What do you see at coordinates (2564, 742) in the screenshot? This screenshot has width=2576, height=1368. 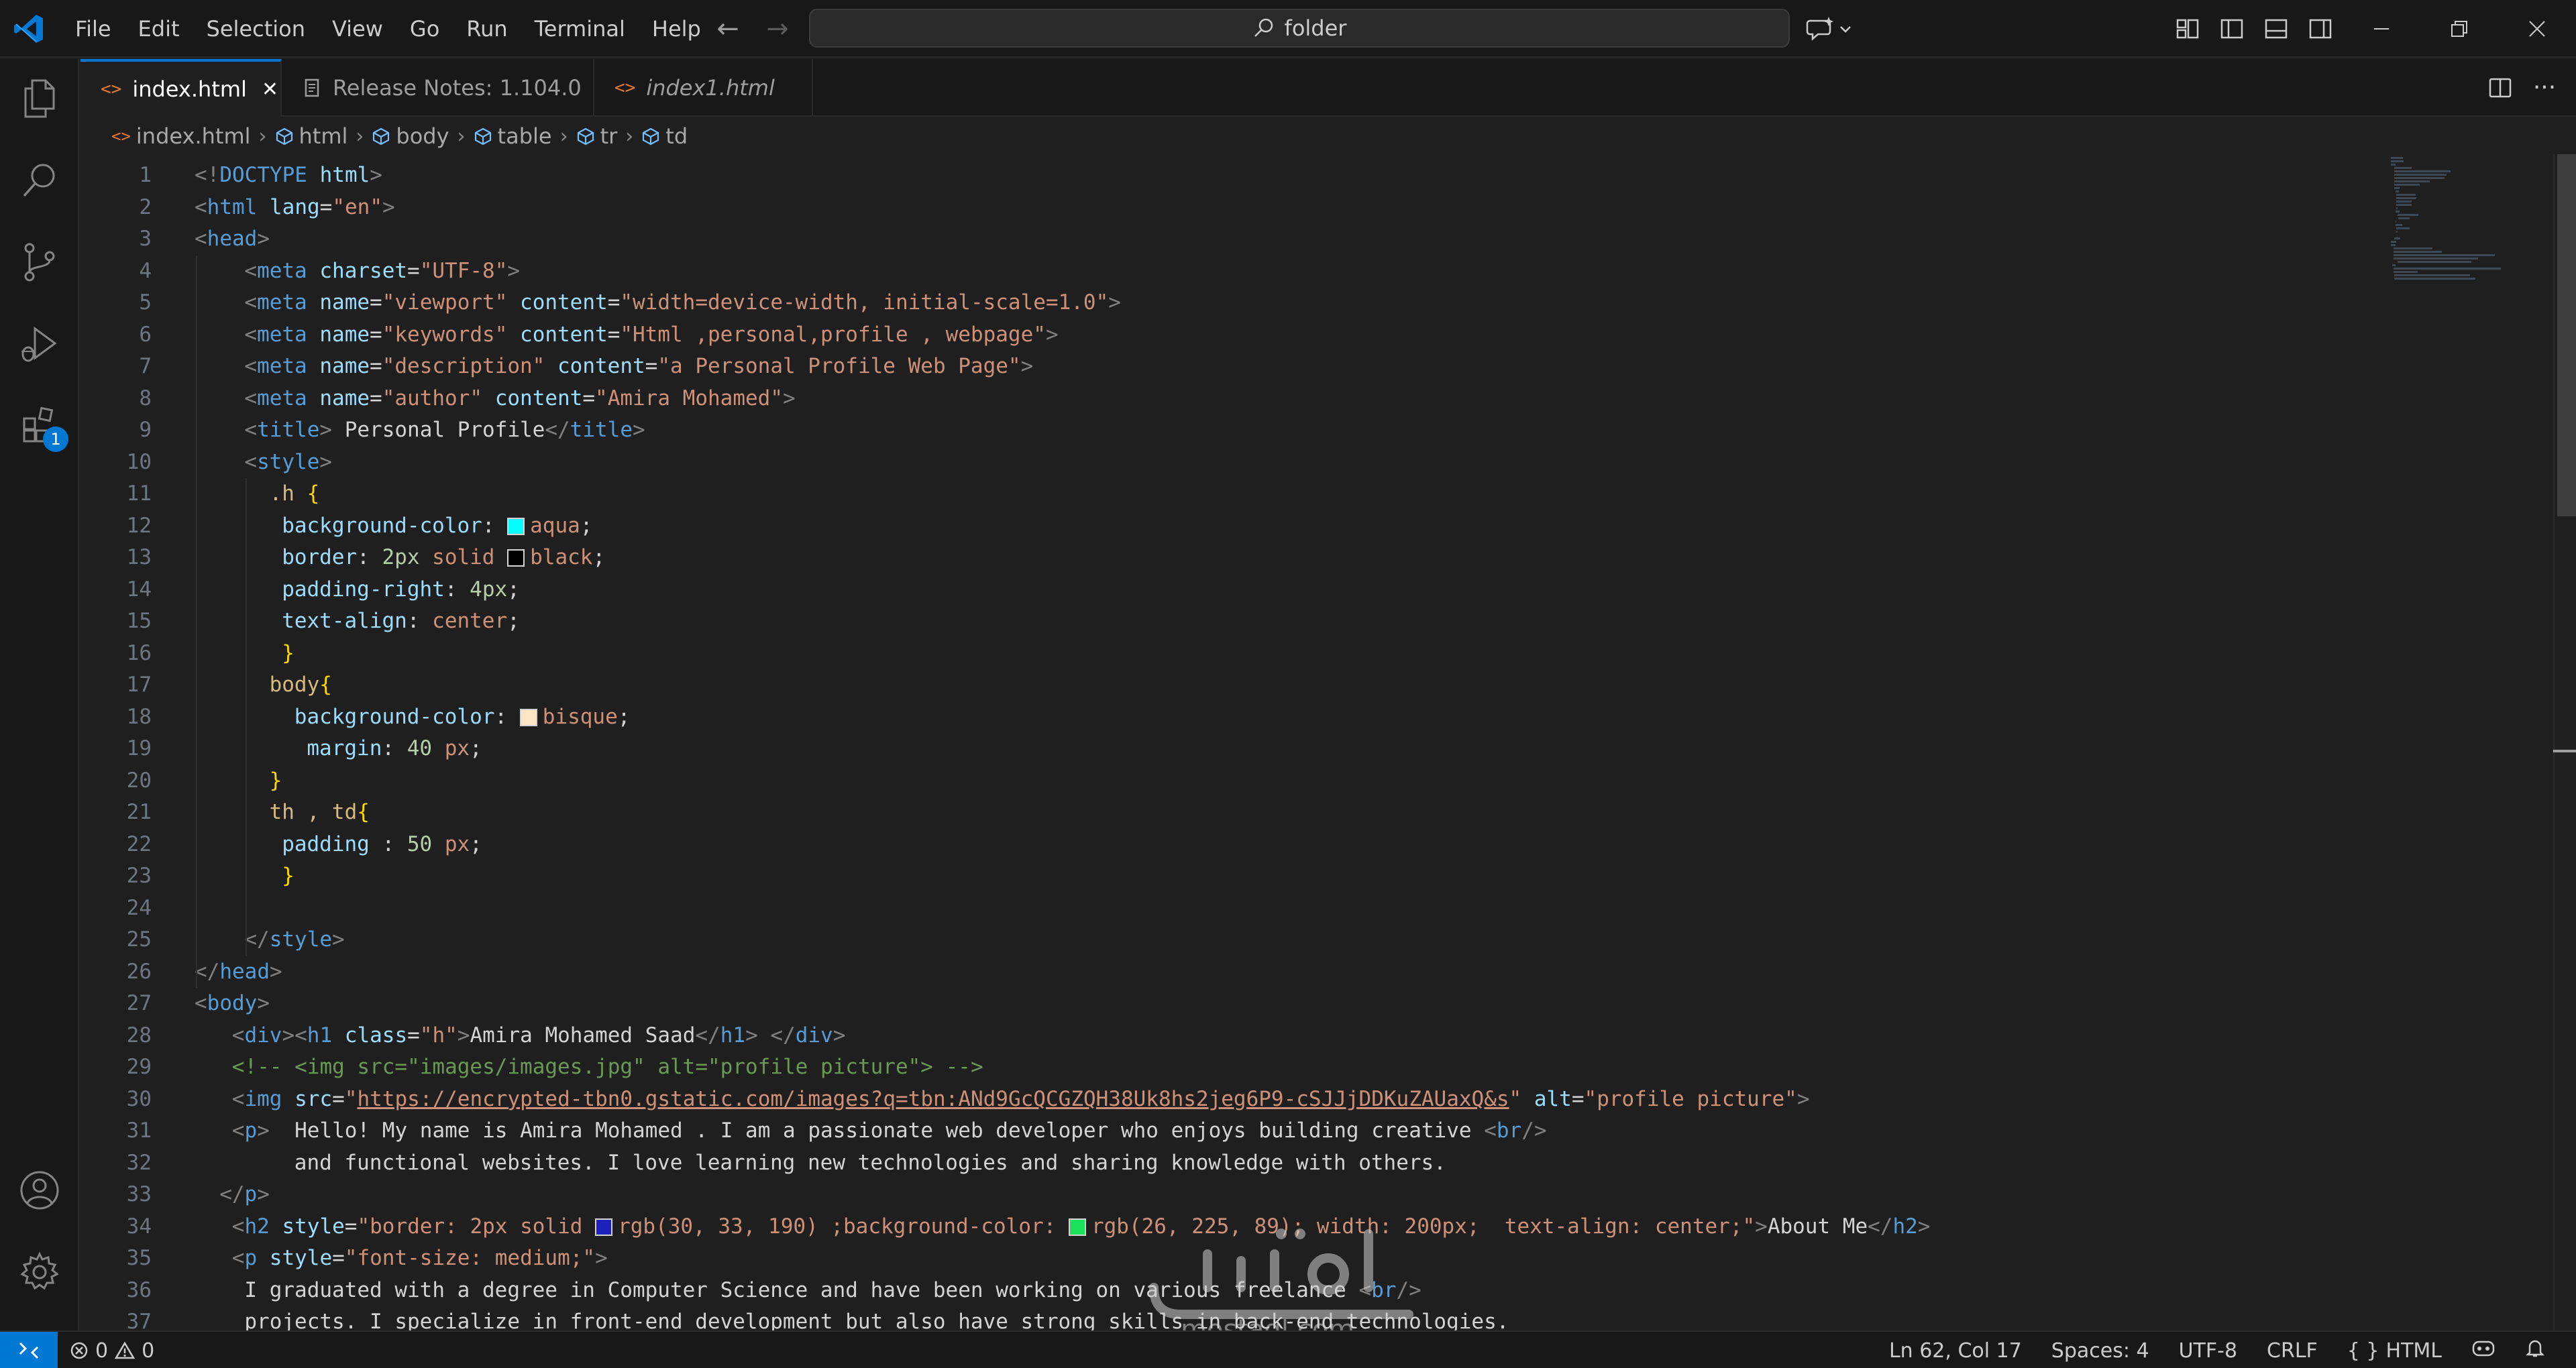 I see `vertical-scrollbar` at bounding box center [2564, 742].